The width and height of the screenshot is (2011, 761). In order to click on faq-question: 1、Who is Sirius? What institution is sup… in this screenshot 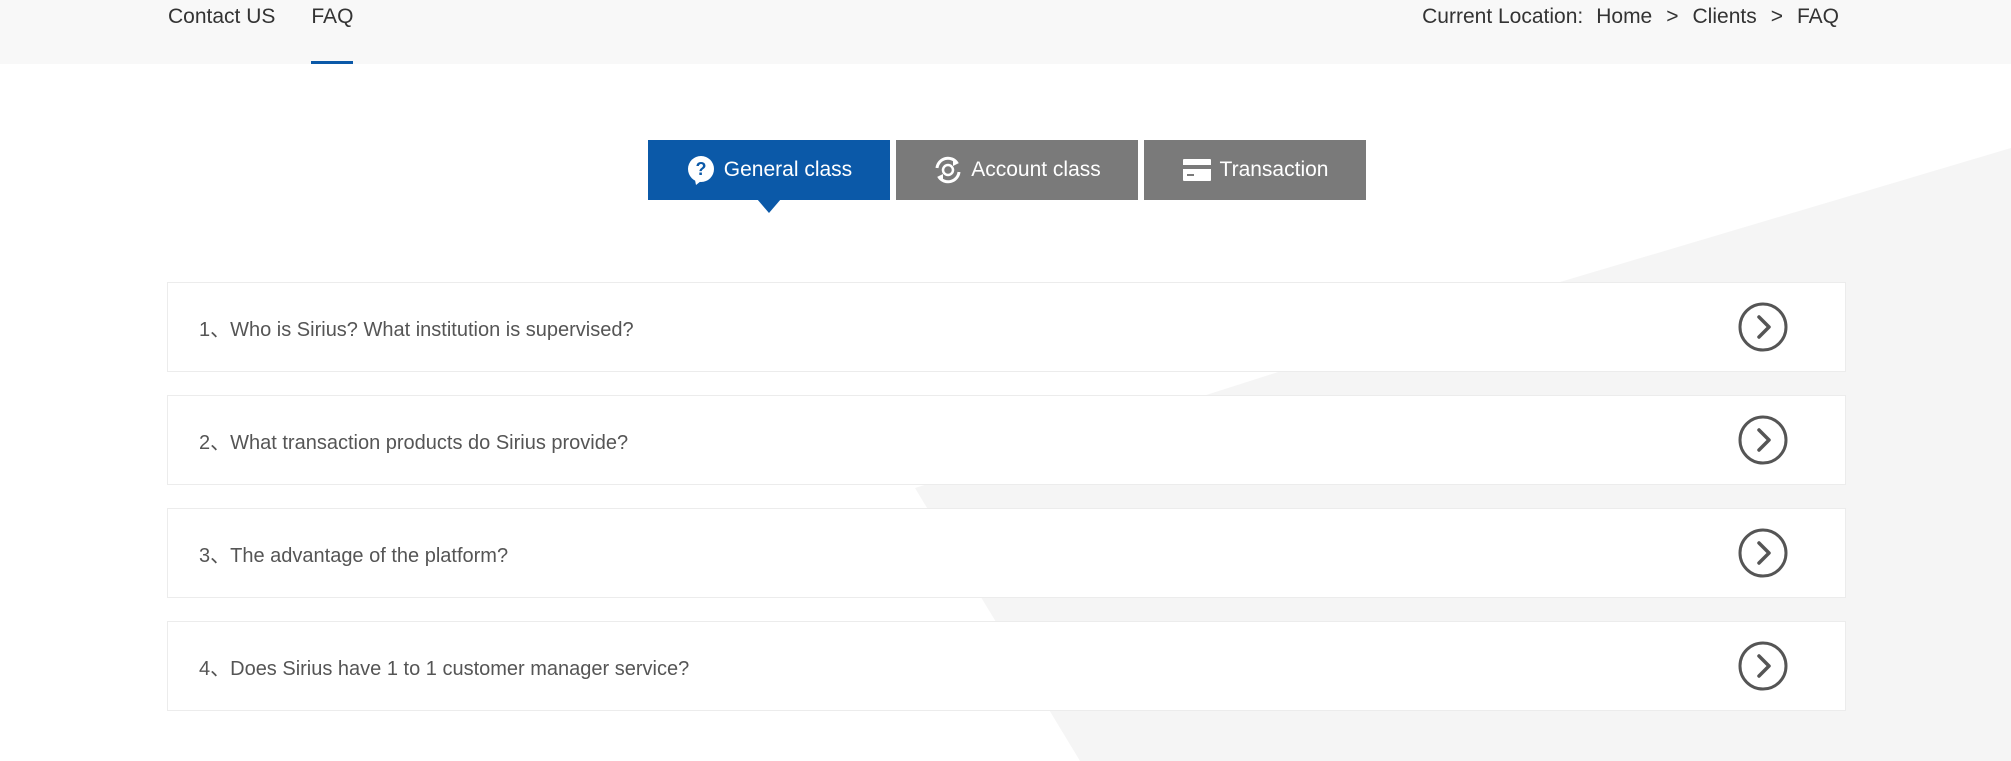, I will do `click(416, 329)`.